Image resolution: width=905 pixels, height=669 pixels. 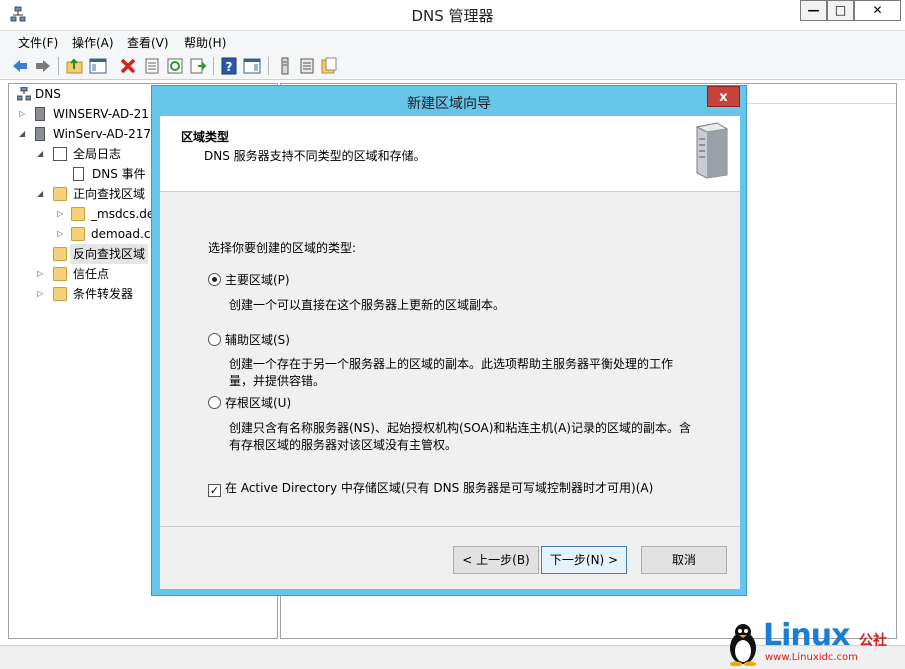 I want to click on wizard-step-title: 区域类型, so click(x=205, y=137).